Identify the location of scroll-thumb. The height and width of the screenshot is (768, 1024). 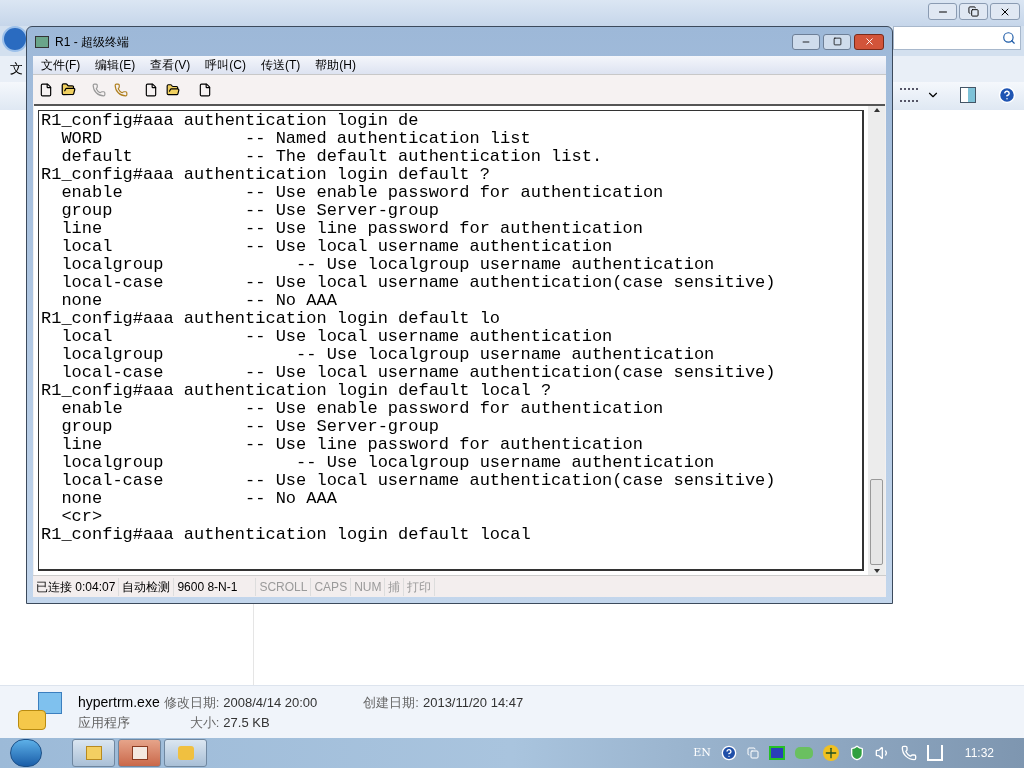
(876, 522).